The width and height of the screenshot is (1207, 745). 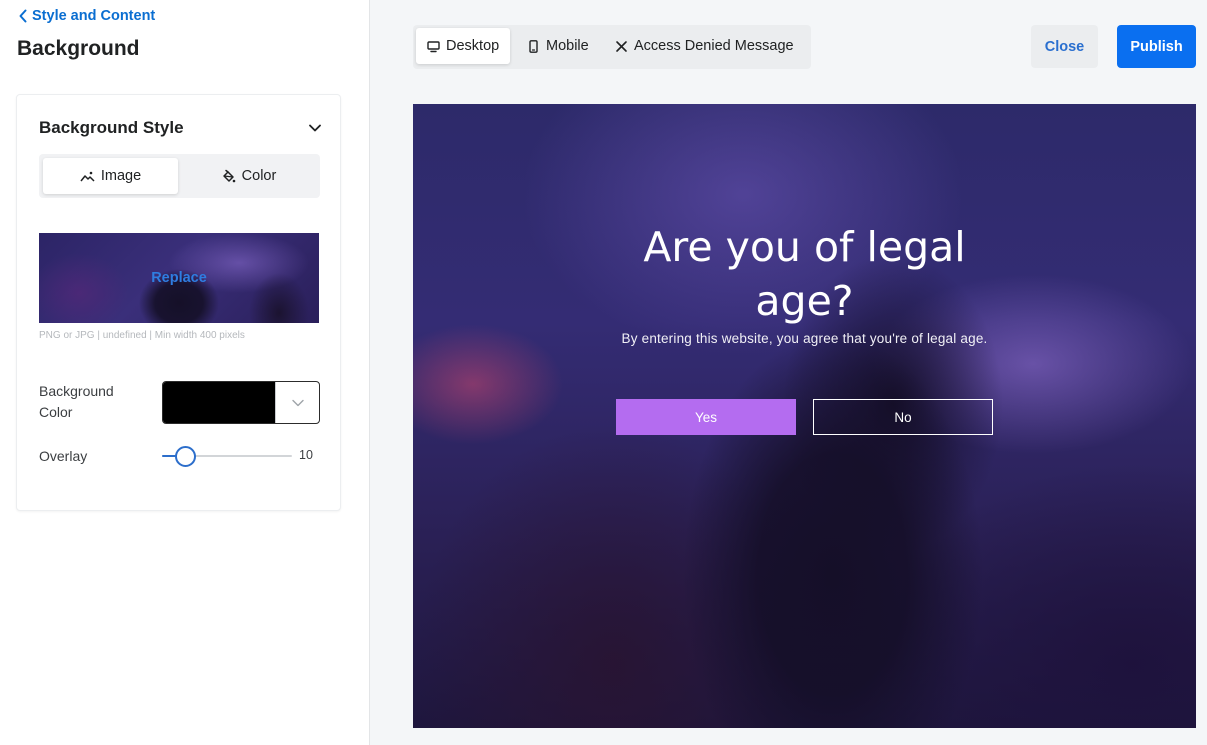 I want to click on style-segmented-control: Image Color, so click(x=179, y=176).